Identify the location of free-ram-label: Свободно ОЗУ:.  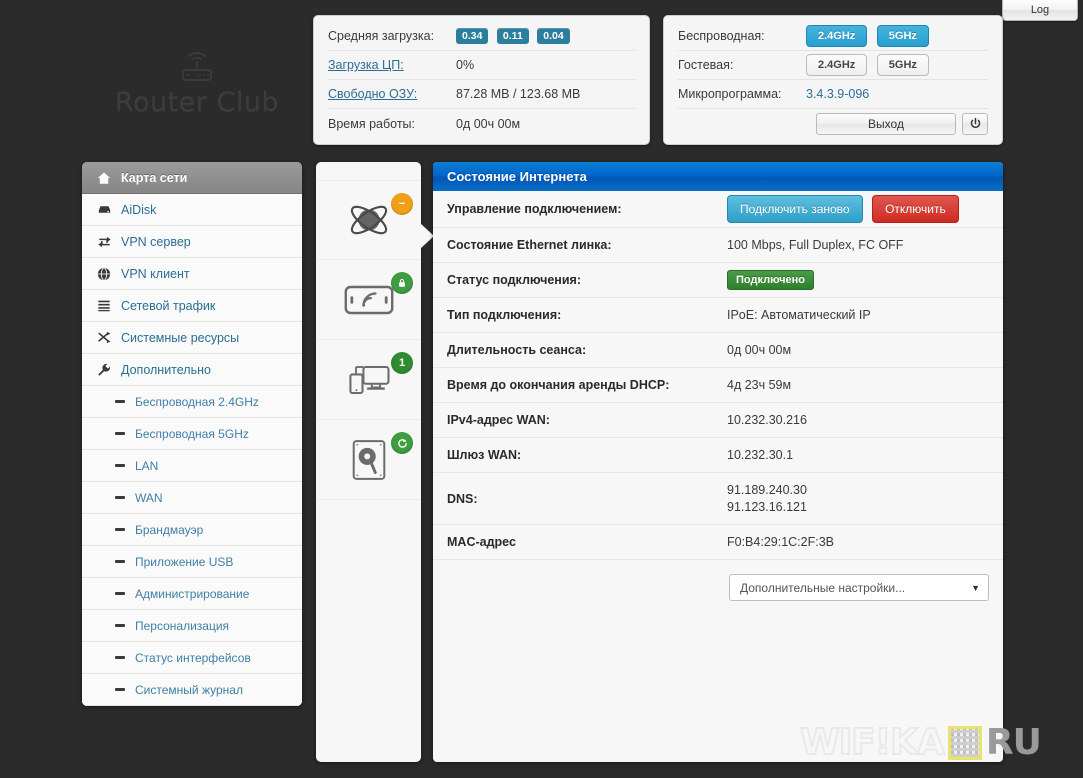
(392, 94).